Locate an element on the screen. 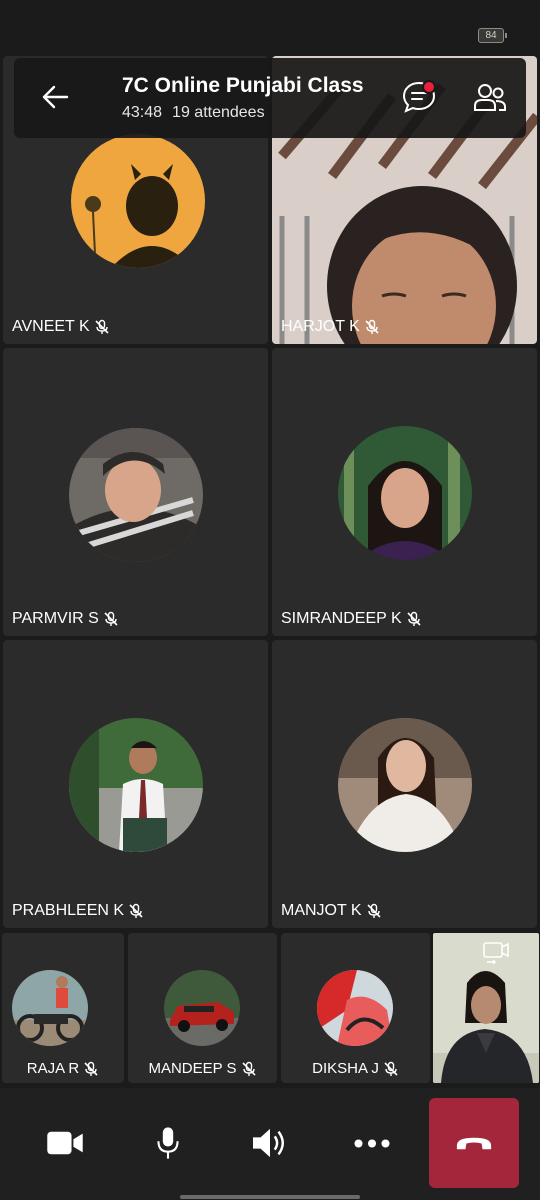 This screenshot has width=540, height=1200. speaker-button is located at coordinates (270, 1143).